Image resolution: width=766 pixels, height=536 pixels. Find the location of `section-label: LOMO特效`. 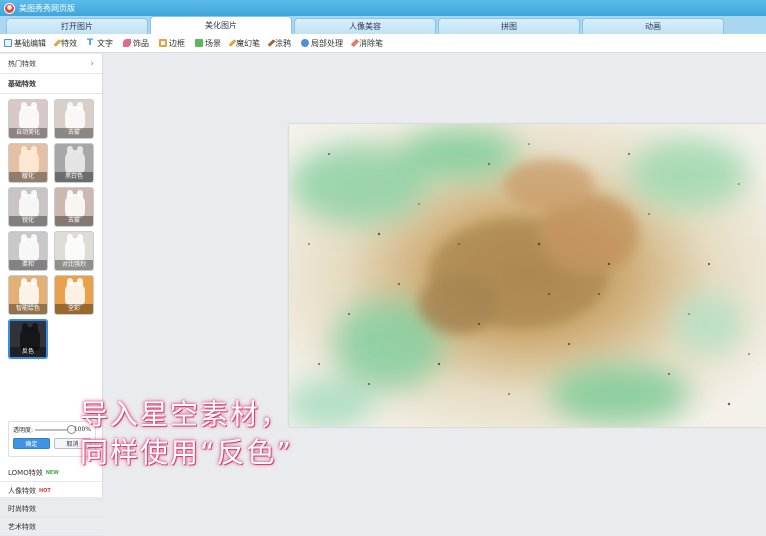

section-label: LOMO特效 is located at coordinates (25, 472).